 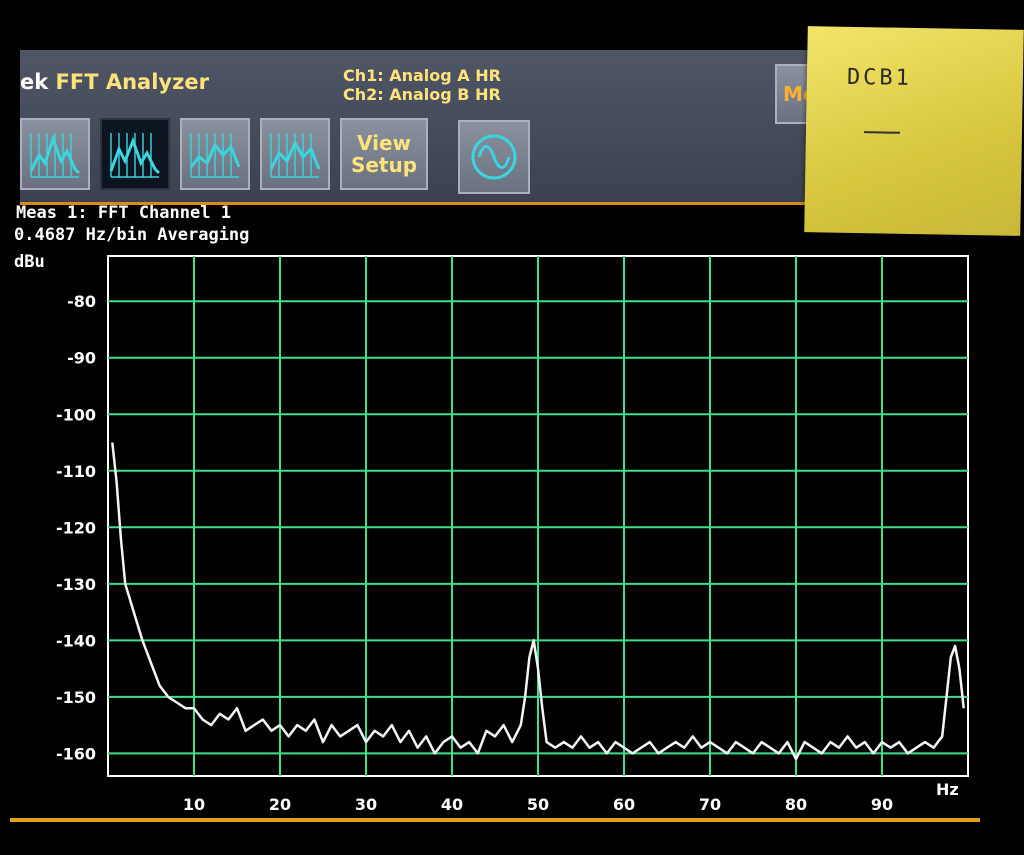 What do you see at coordinates (495, 820) in the screenshot?
I see `bezel-accent-line` at bounding box center [495, 820].